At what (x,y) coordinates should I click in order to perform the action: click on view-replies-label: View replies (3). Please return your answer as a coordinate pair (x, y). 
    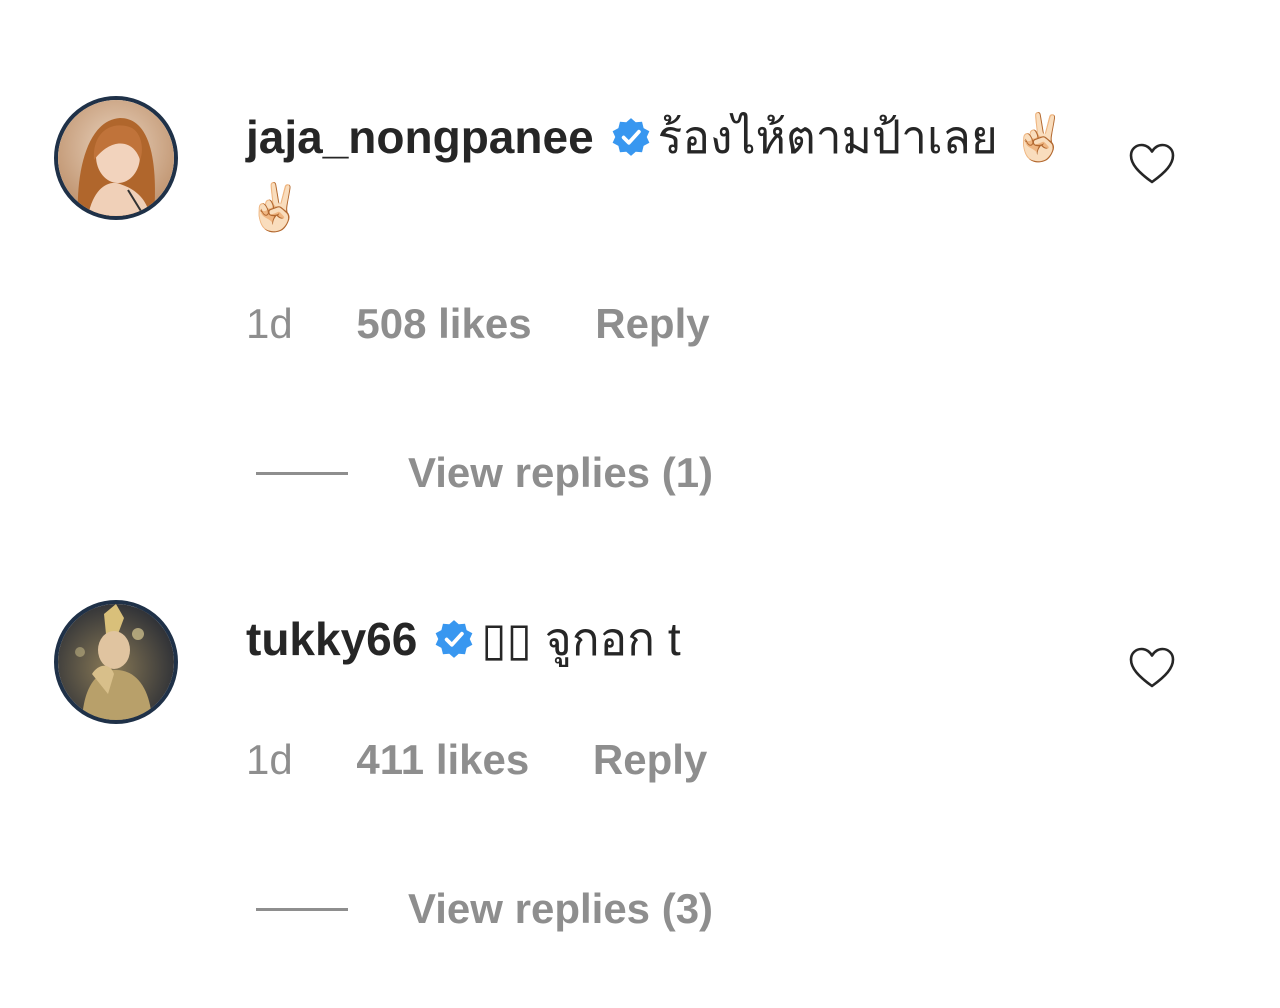
    Looking at the image, I should click on (561, 908).